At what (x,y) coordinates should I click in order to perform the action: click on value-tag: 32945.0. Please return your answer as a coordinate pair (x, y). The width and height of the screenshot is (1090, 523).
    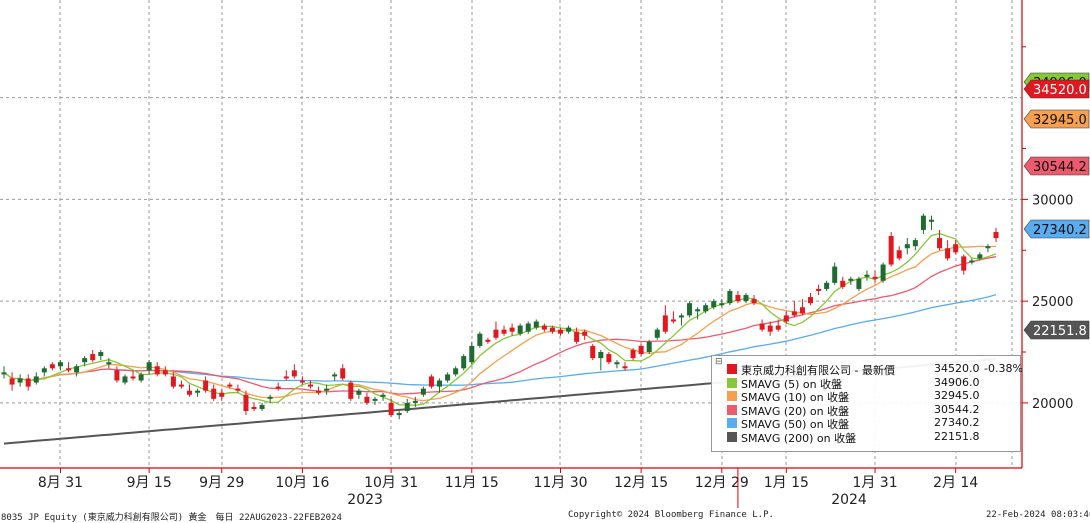
    Looking at the image, I should click on (1056, 119).